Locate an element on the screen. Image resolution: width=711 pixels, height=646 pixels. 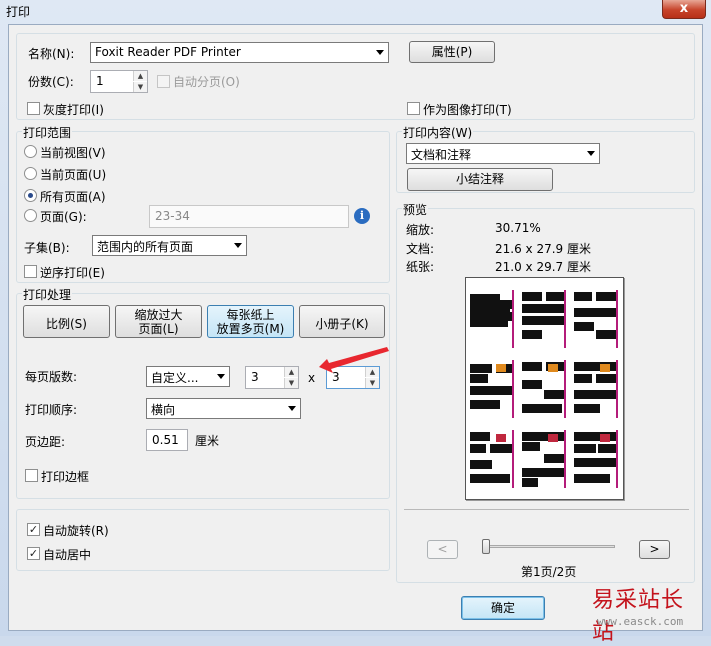
auto-center-checkbox: ✓ is located at coordinates (33, 553).